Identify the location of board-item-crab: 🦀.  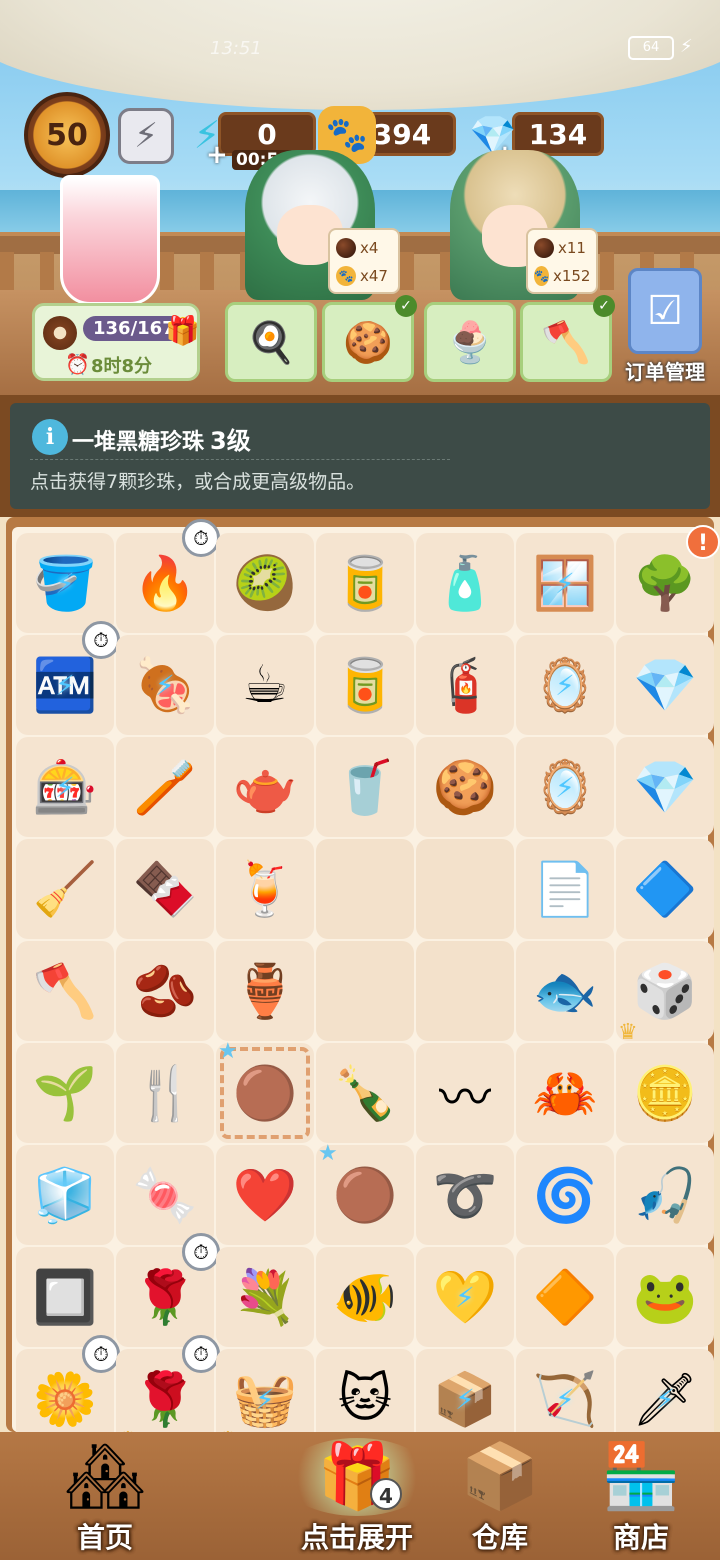
(565, 1093).